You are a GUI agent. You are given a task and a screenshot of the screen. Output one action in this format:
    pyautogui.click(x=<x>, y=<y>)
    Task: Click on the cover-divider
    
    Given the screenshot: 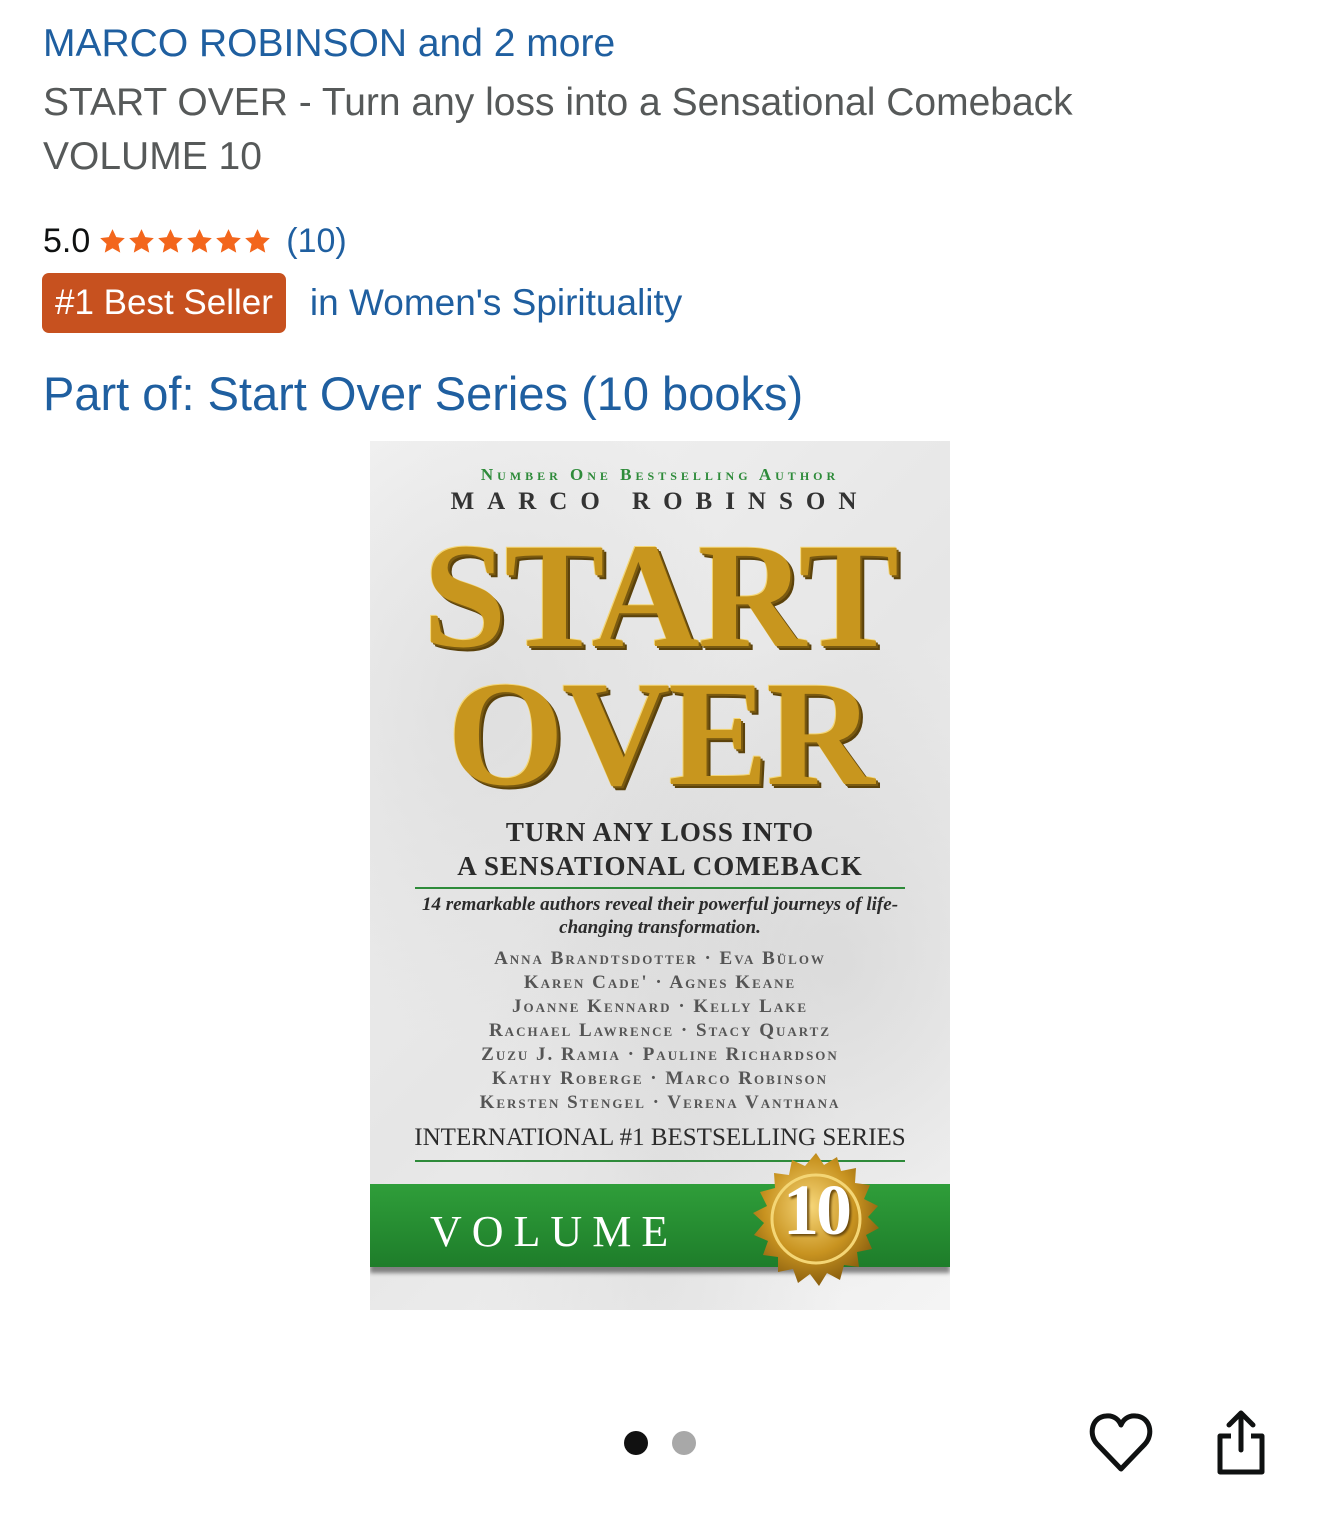 What is the action you would take?
    pyautogui.click(x=660, y=888)
    